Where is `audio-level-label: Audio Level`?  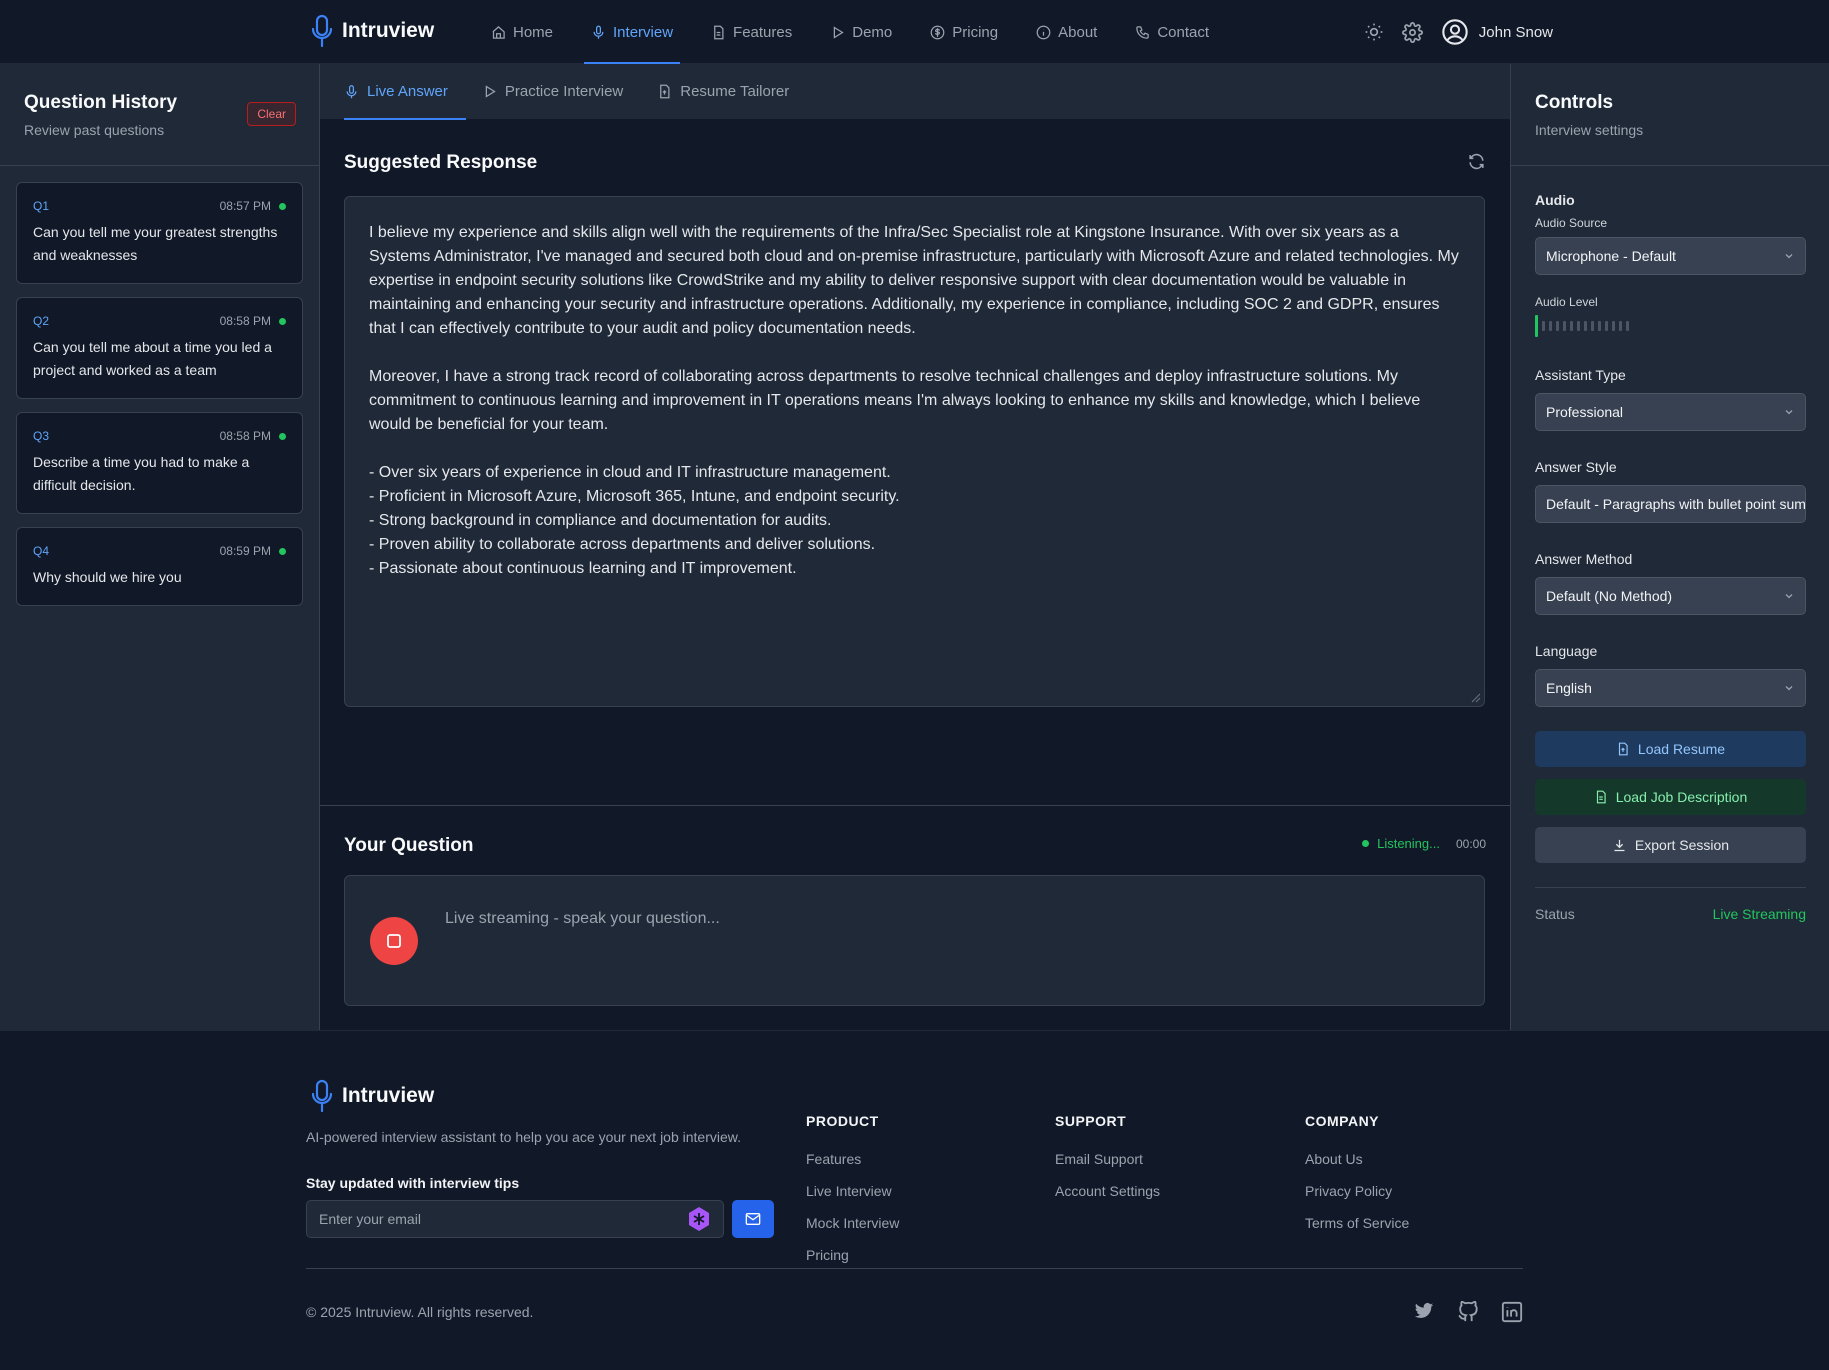 audio-level-label: Audio Level is located at coordinates (1566, 302).